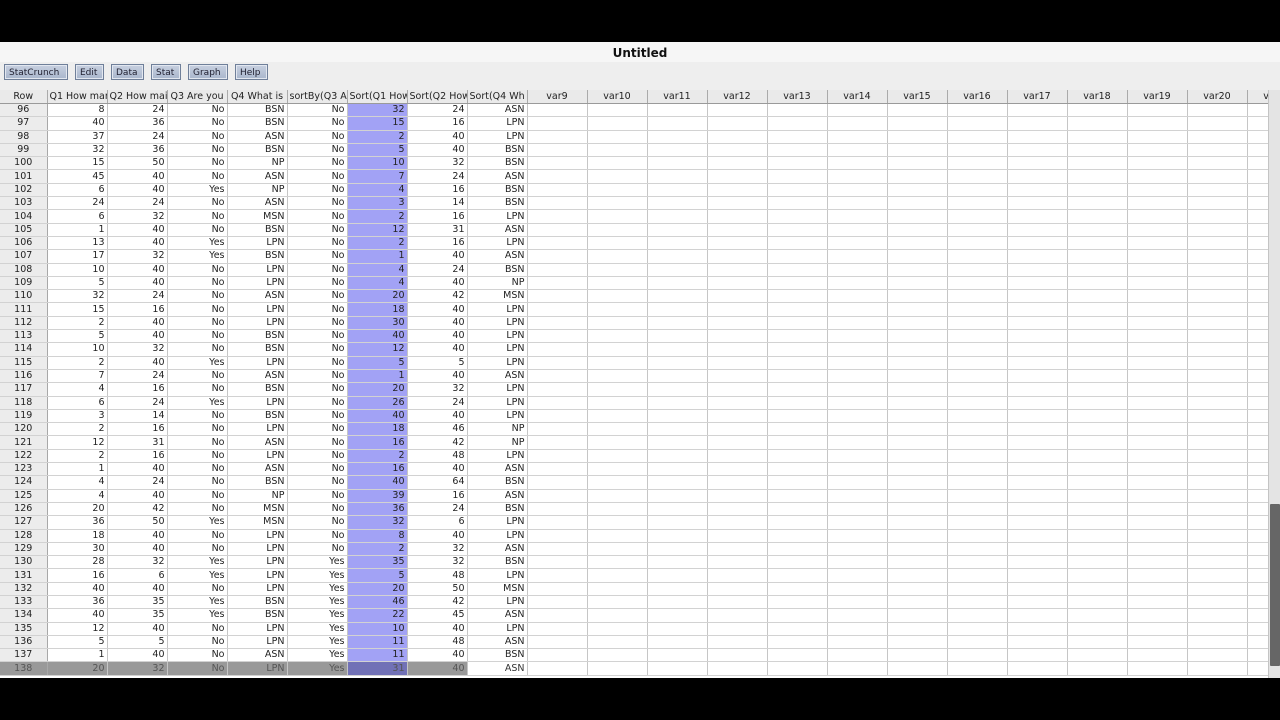 This screenshot has height=720, width=1280. I want to click on row-number: 112, so click(24, 323).